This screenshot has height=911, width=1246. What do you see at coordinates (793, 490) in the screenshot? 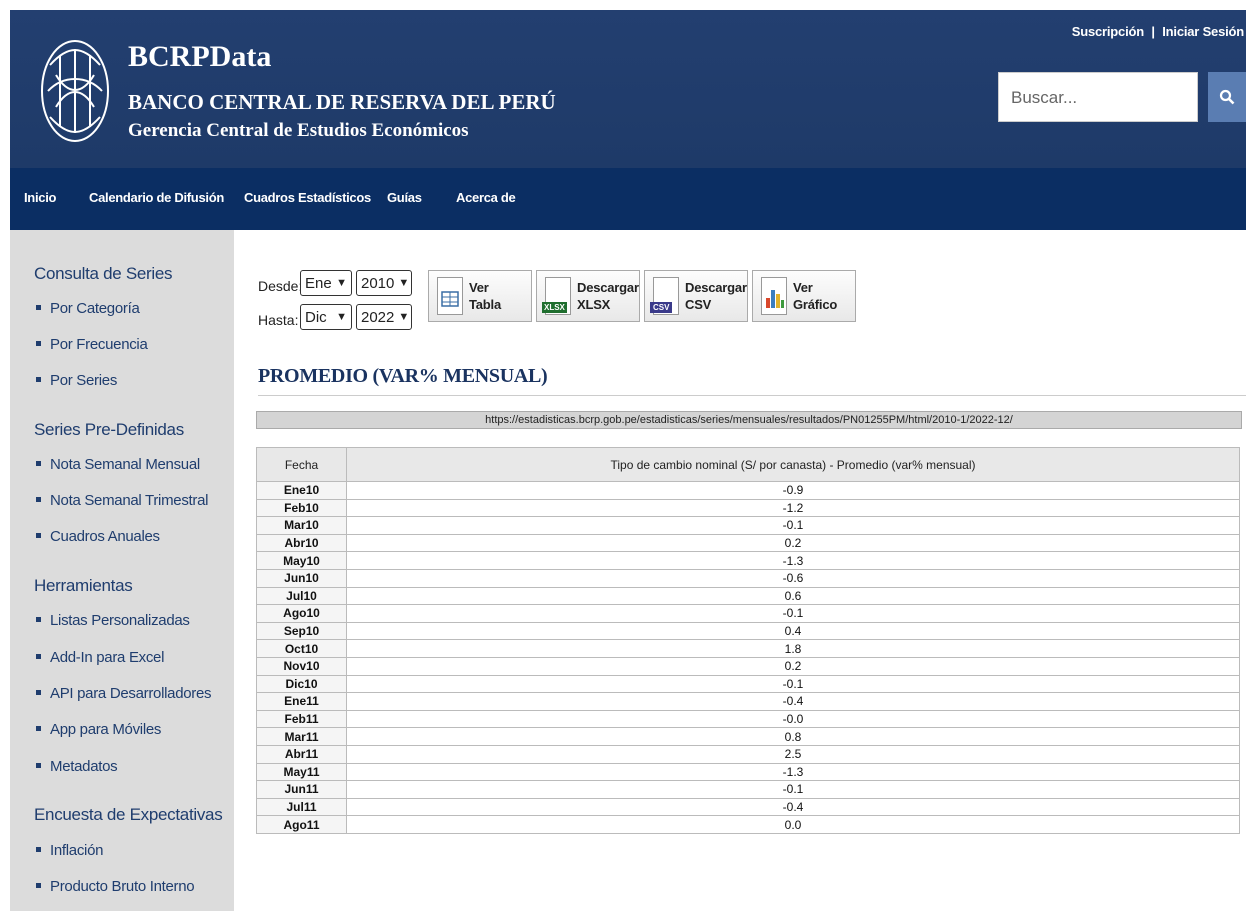
I see `cell-valor: -0.9` at bounding box center [793, 490].